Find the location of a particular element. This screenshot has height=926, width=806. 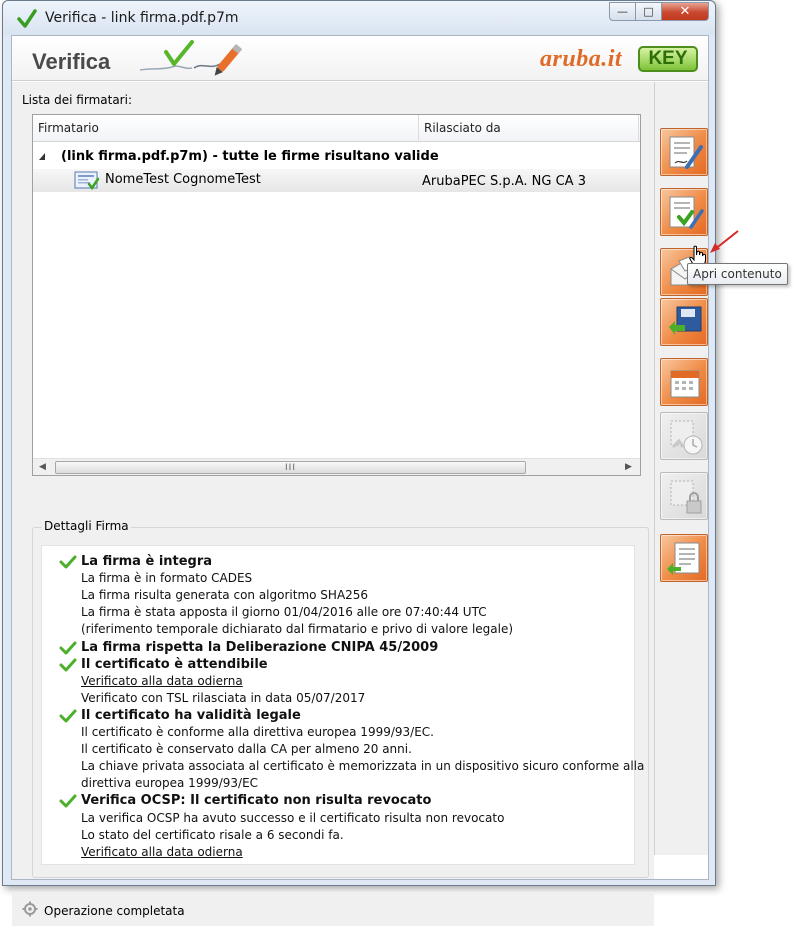

close-icon: ✕ is located at coordinates (685, 11).